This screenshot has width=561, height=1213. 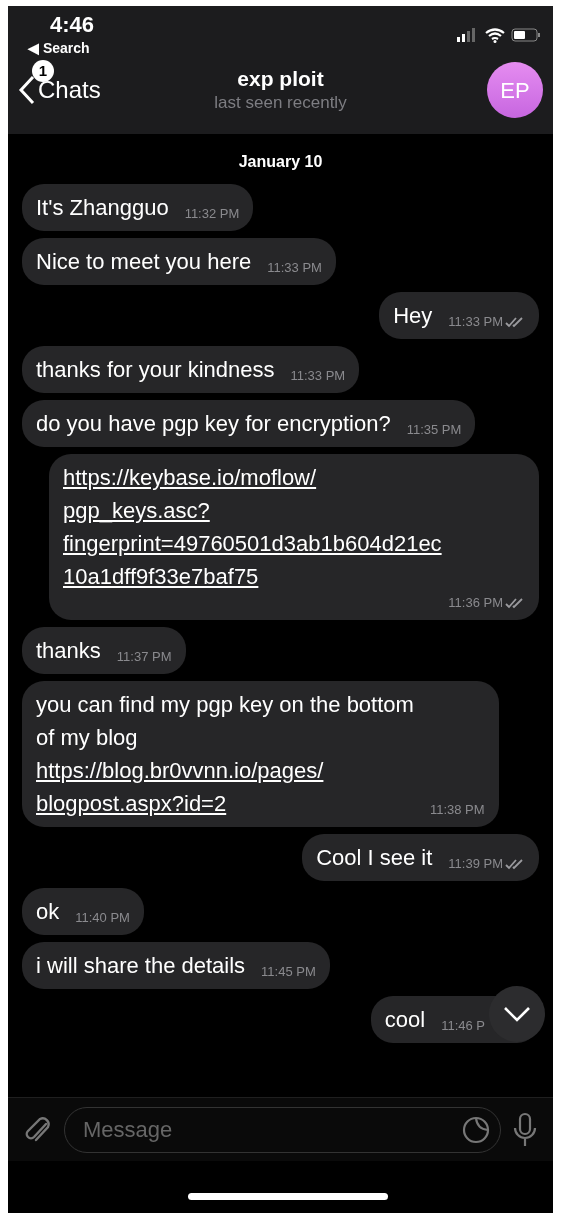 I want to click on back-to-search-link: ◀ Search, so click(x=61, y=48).